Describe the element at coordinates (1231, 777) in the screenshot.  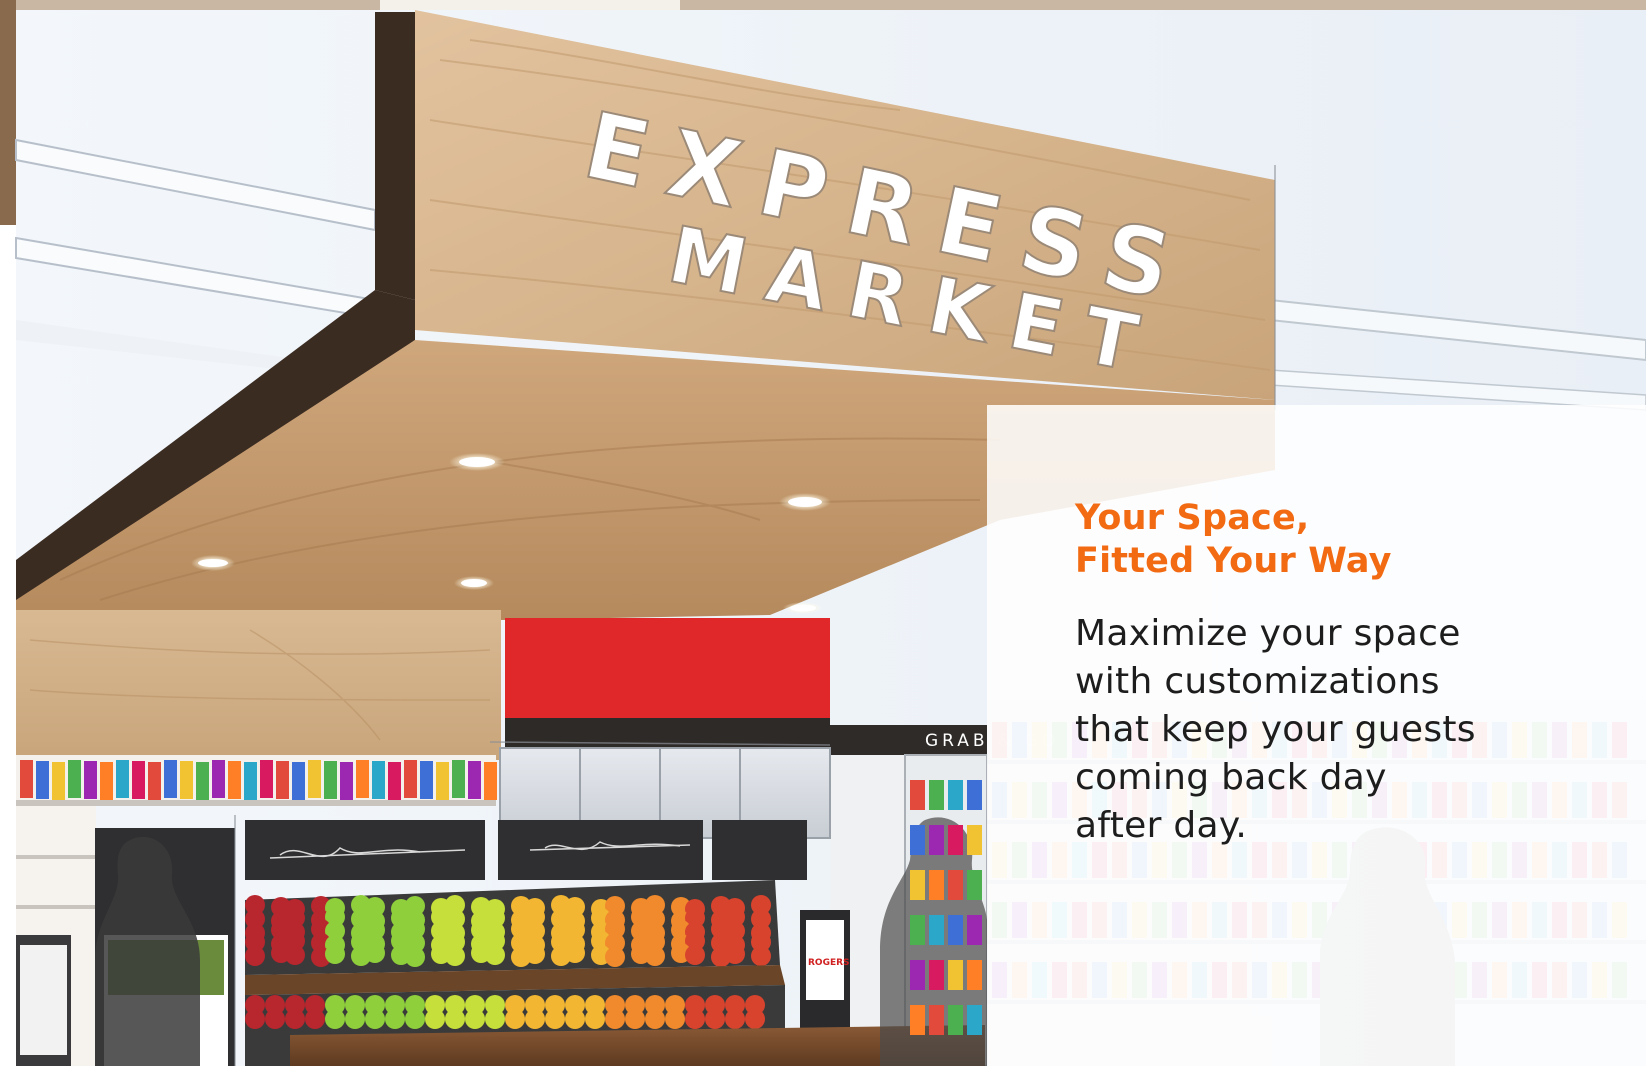
I see `panel-description-line: coming back day` at that location.